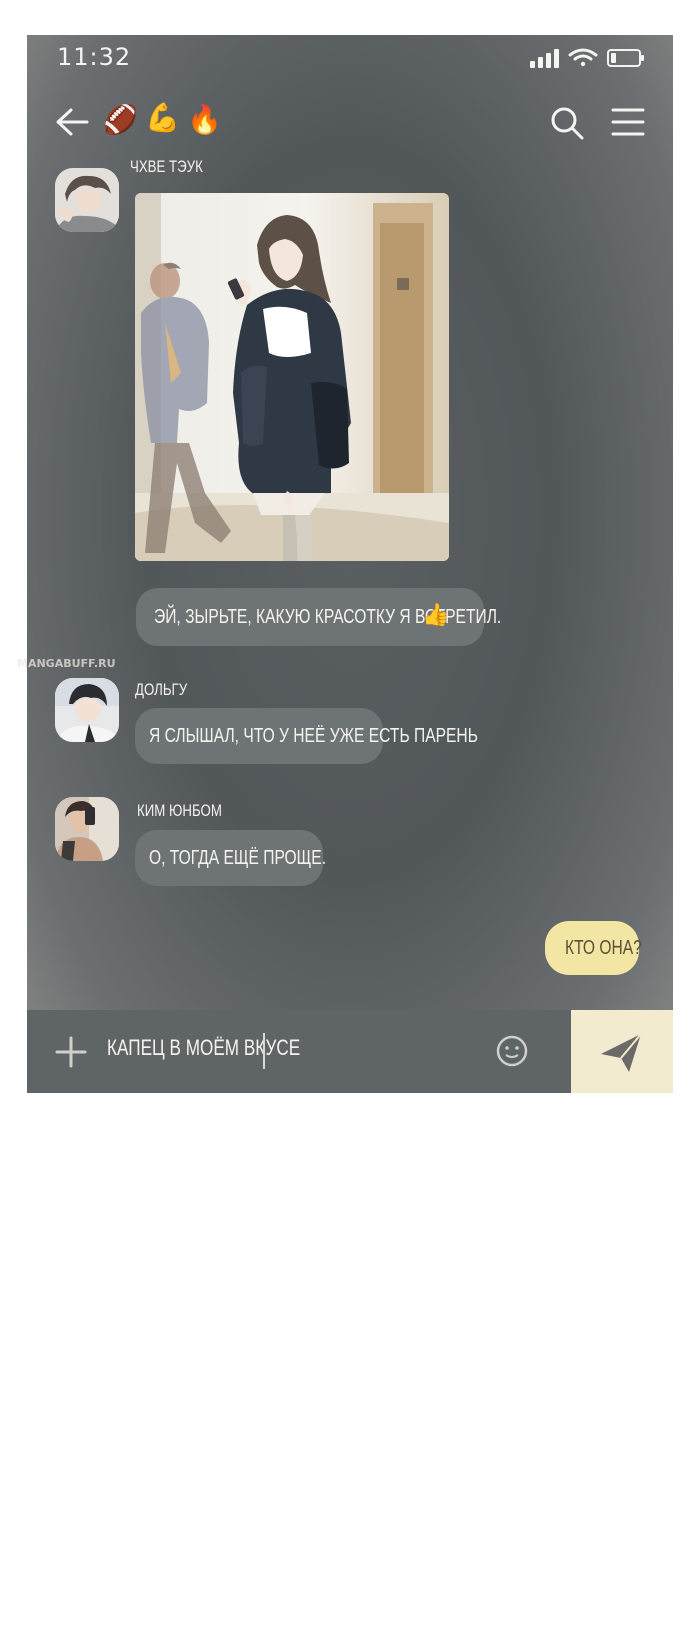 This screenshot has height=1638, width=700. I want to click on text-caret, so click(264, 1051).